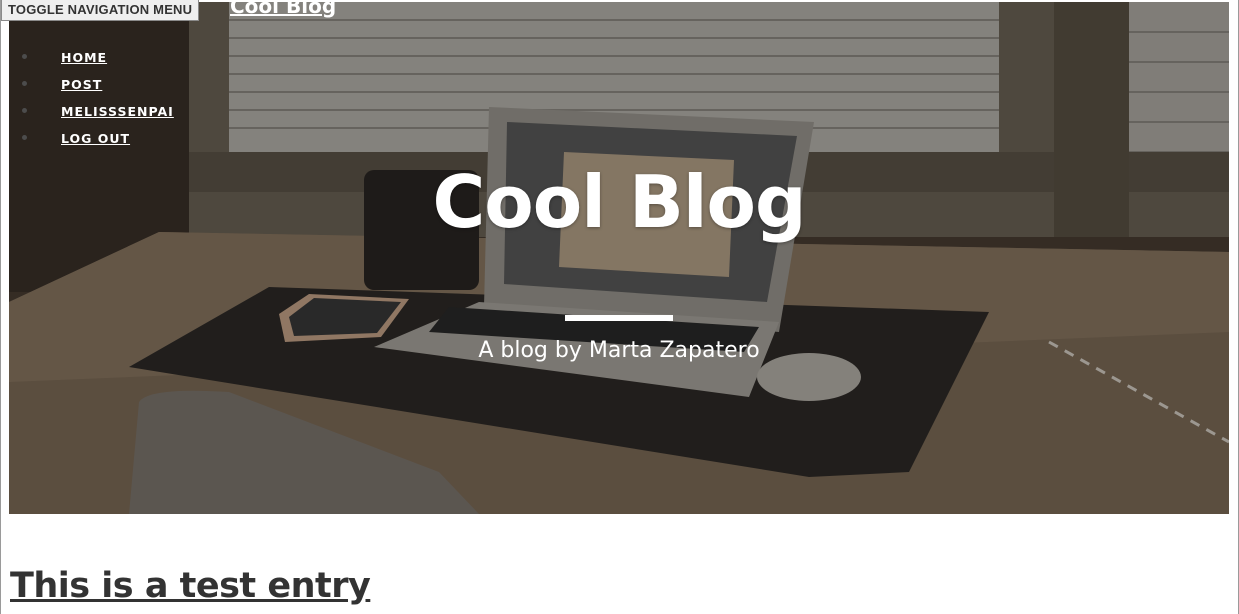 The image size is (1239, 614). I want to click on nav-link-home: HOME, so click(84, 57).